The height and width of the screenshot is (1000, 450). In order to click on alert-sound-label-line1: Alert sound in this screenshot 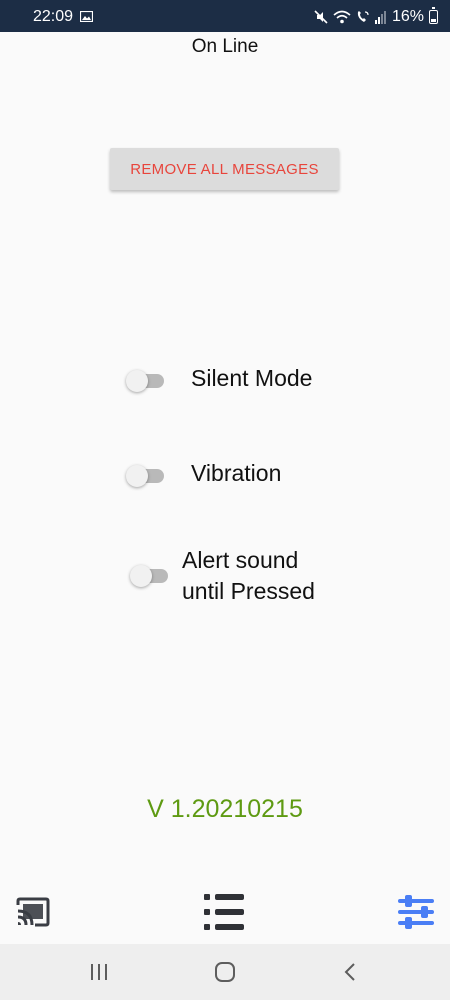, I will do `click(240, 560)`.